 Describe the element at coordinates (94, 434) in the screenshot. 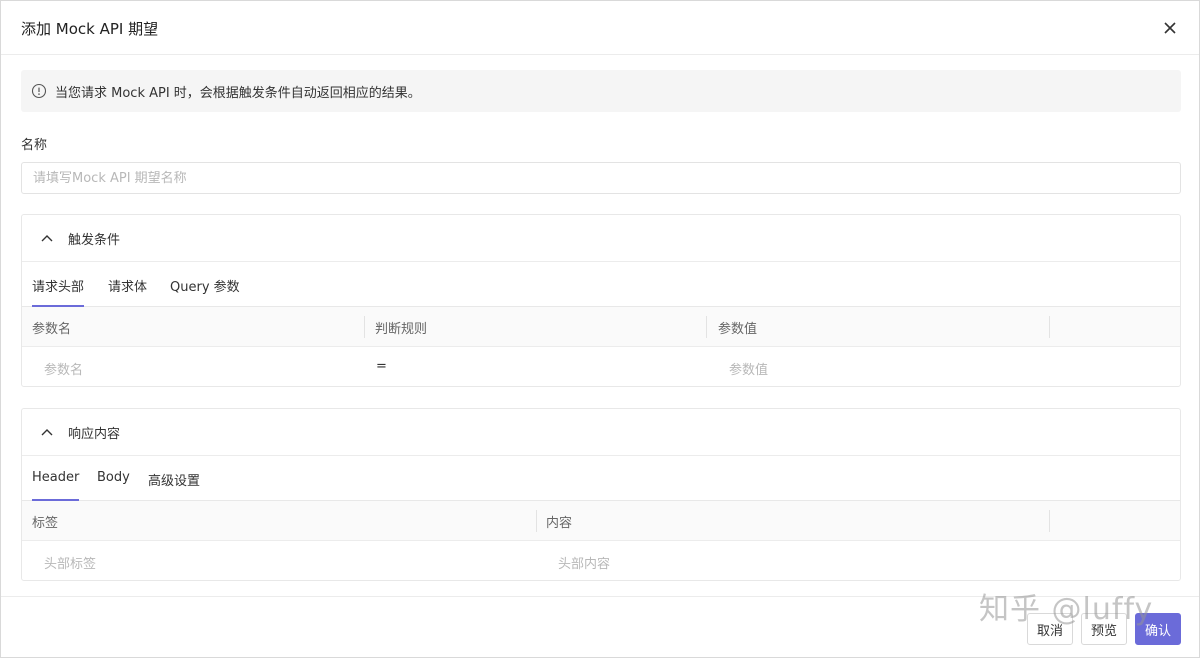

I see `response-section-title: 响应内容` at that location.